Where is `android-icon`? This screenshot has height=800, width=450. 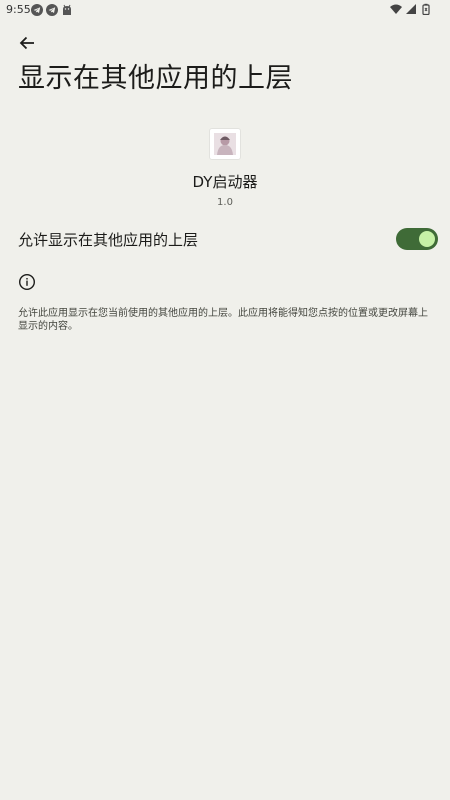
android-icon is located at coordinates (67, 9).